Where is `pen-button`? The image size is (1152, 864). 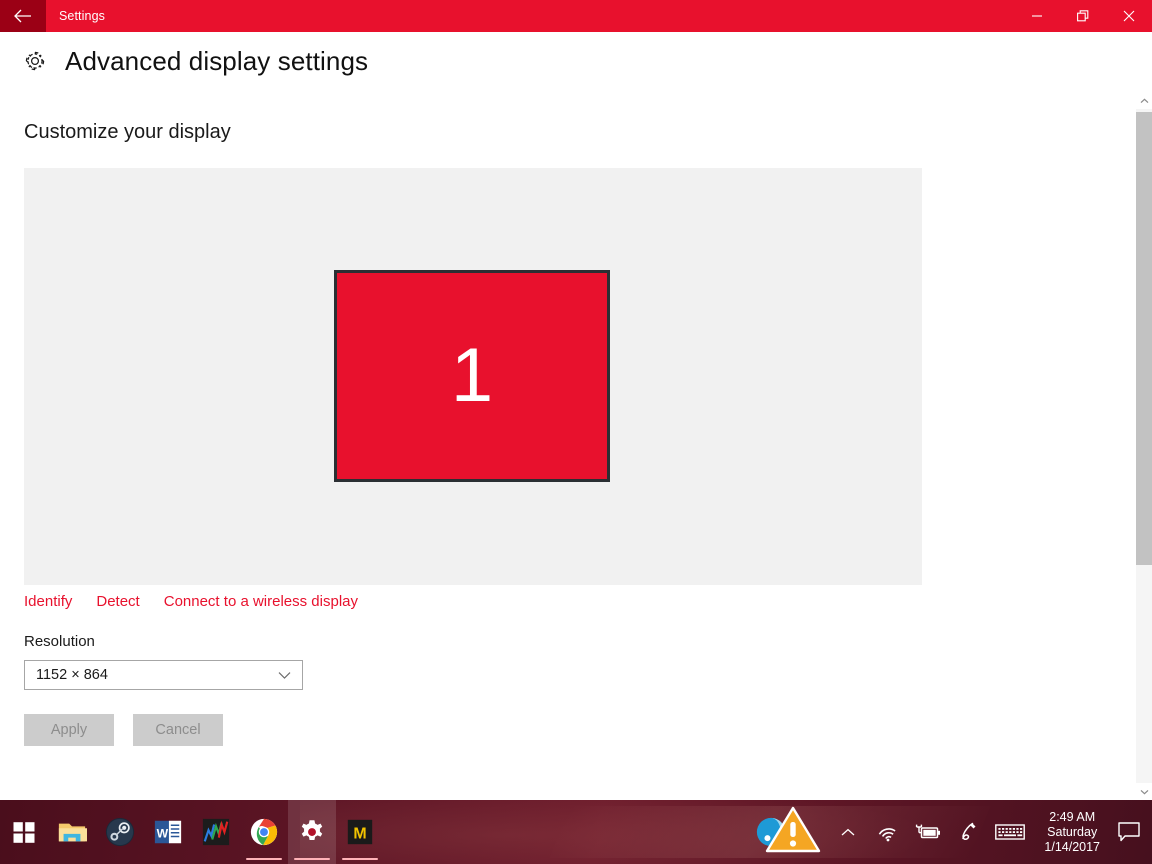 pen-button is located at coordinates (968, 832).